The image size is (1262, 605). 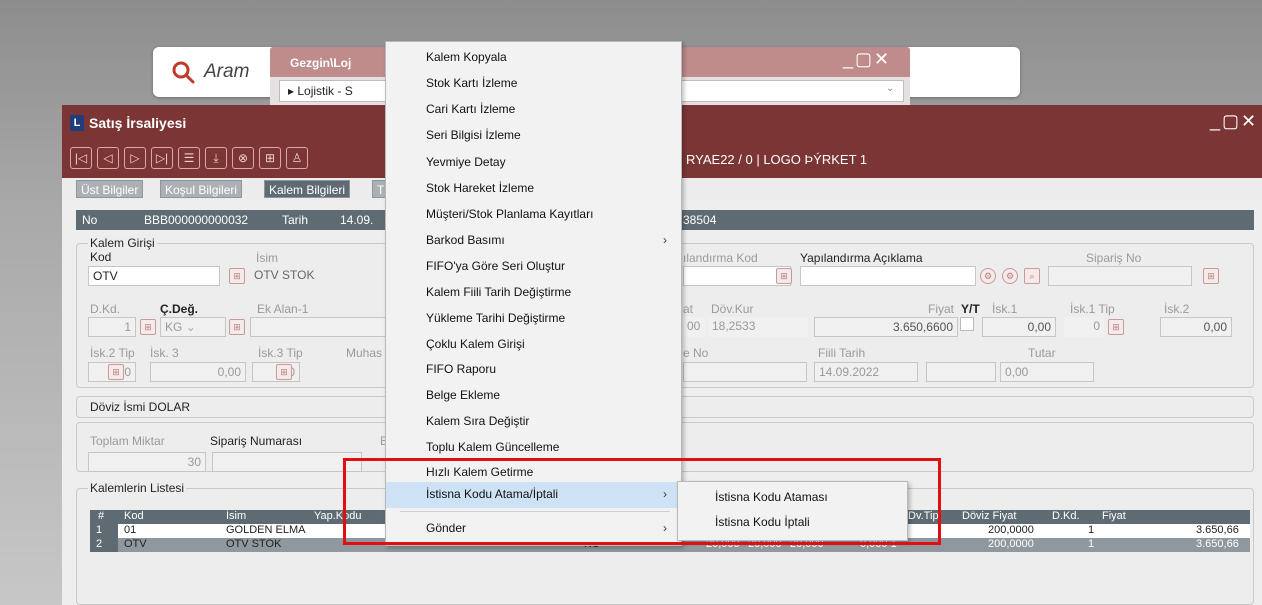 I want to click on cell-kod: 01, so click(x=130, y=530).